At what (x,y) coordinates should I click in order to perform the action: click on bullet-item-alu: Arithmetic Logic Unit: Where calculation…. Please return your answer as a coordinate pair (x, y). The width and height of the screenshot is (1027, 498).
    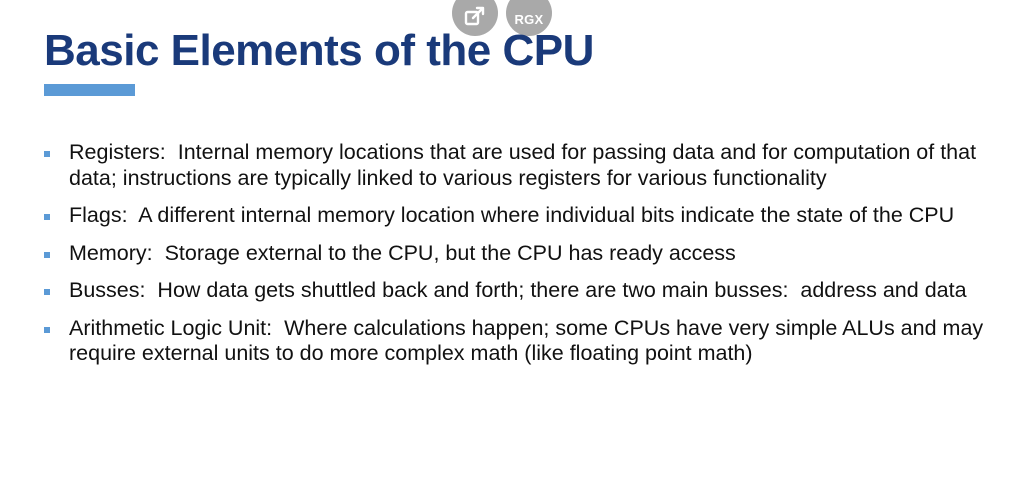
    Looking at the image, I should click on (514, 341).